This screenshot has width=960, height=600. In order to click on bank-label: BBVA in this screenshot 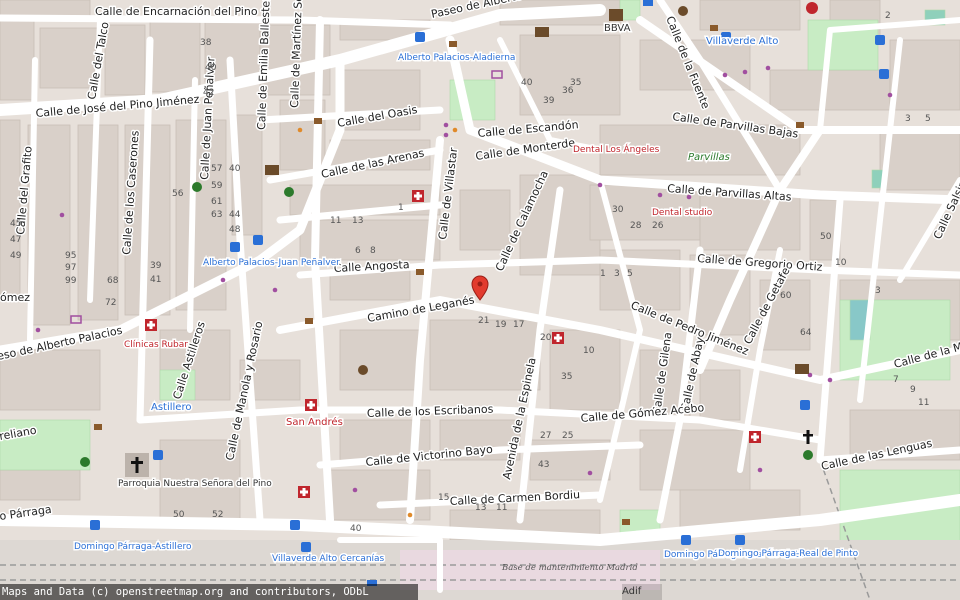, I will do `click(617, 28)`.